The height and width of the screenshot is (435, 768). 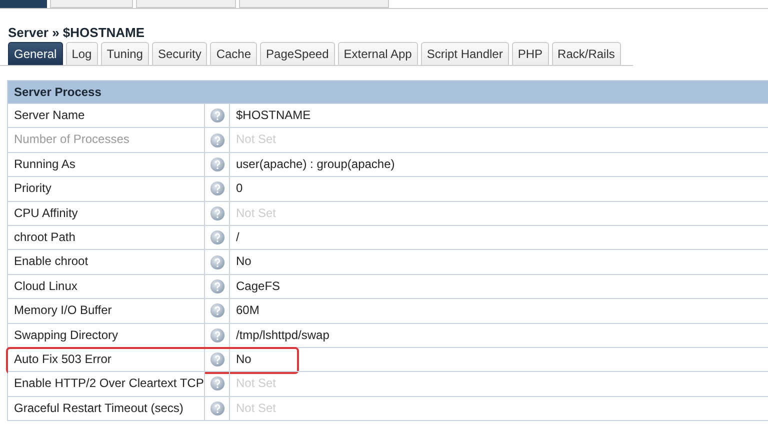 What do you see at coordinates (247, 311) in the screenshot?
I see `setting-value: 60M` at bounding box center [247, 311].